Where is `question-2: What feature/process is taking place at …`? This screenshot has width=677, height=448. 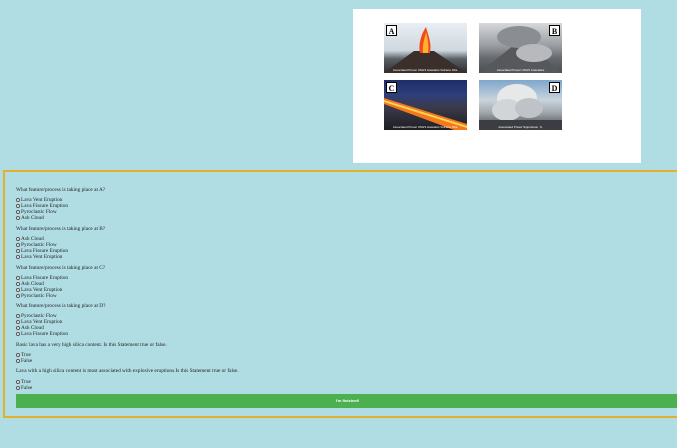 question-2: What feature/process is taking place at … is located at coordinates (61, 229).